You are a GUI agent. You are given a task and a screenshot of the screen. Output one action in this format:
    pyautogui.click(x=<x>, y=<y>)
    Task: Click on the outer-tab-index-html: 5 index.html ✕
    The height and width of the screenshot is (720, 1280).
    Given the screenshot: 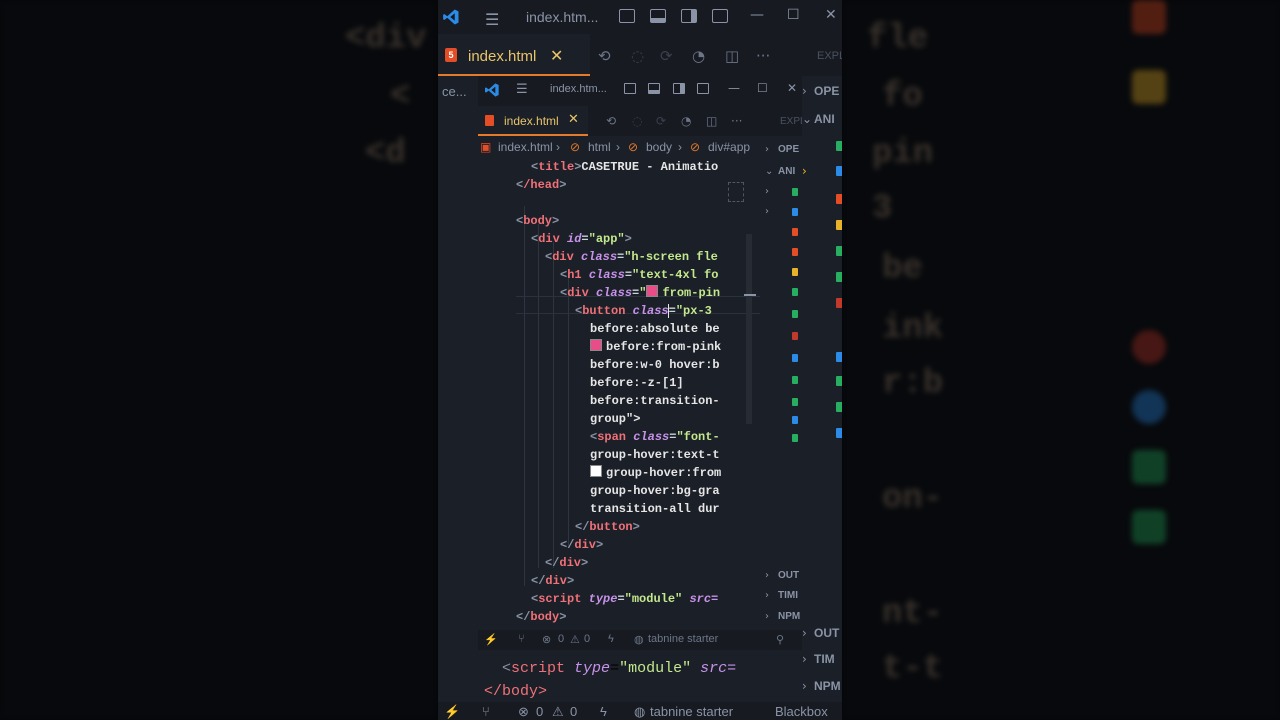 What is the action you would take?
    pyautogui.click(x=514, y=55)
    